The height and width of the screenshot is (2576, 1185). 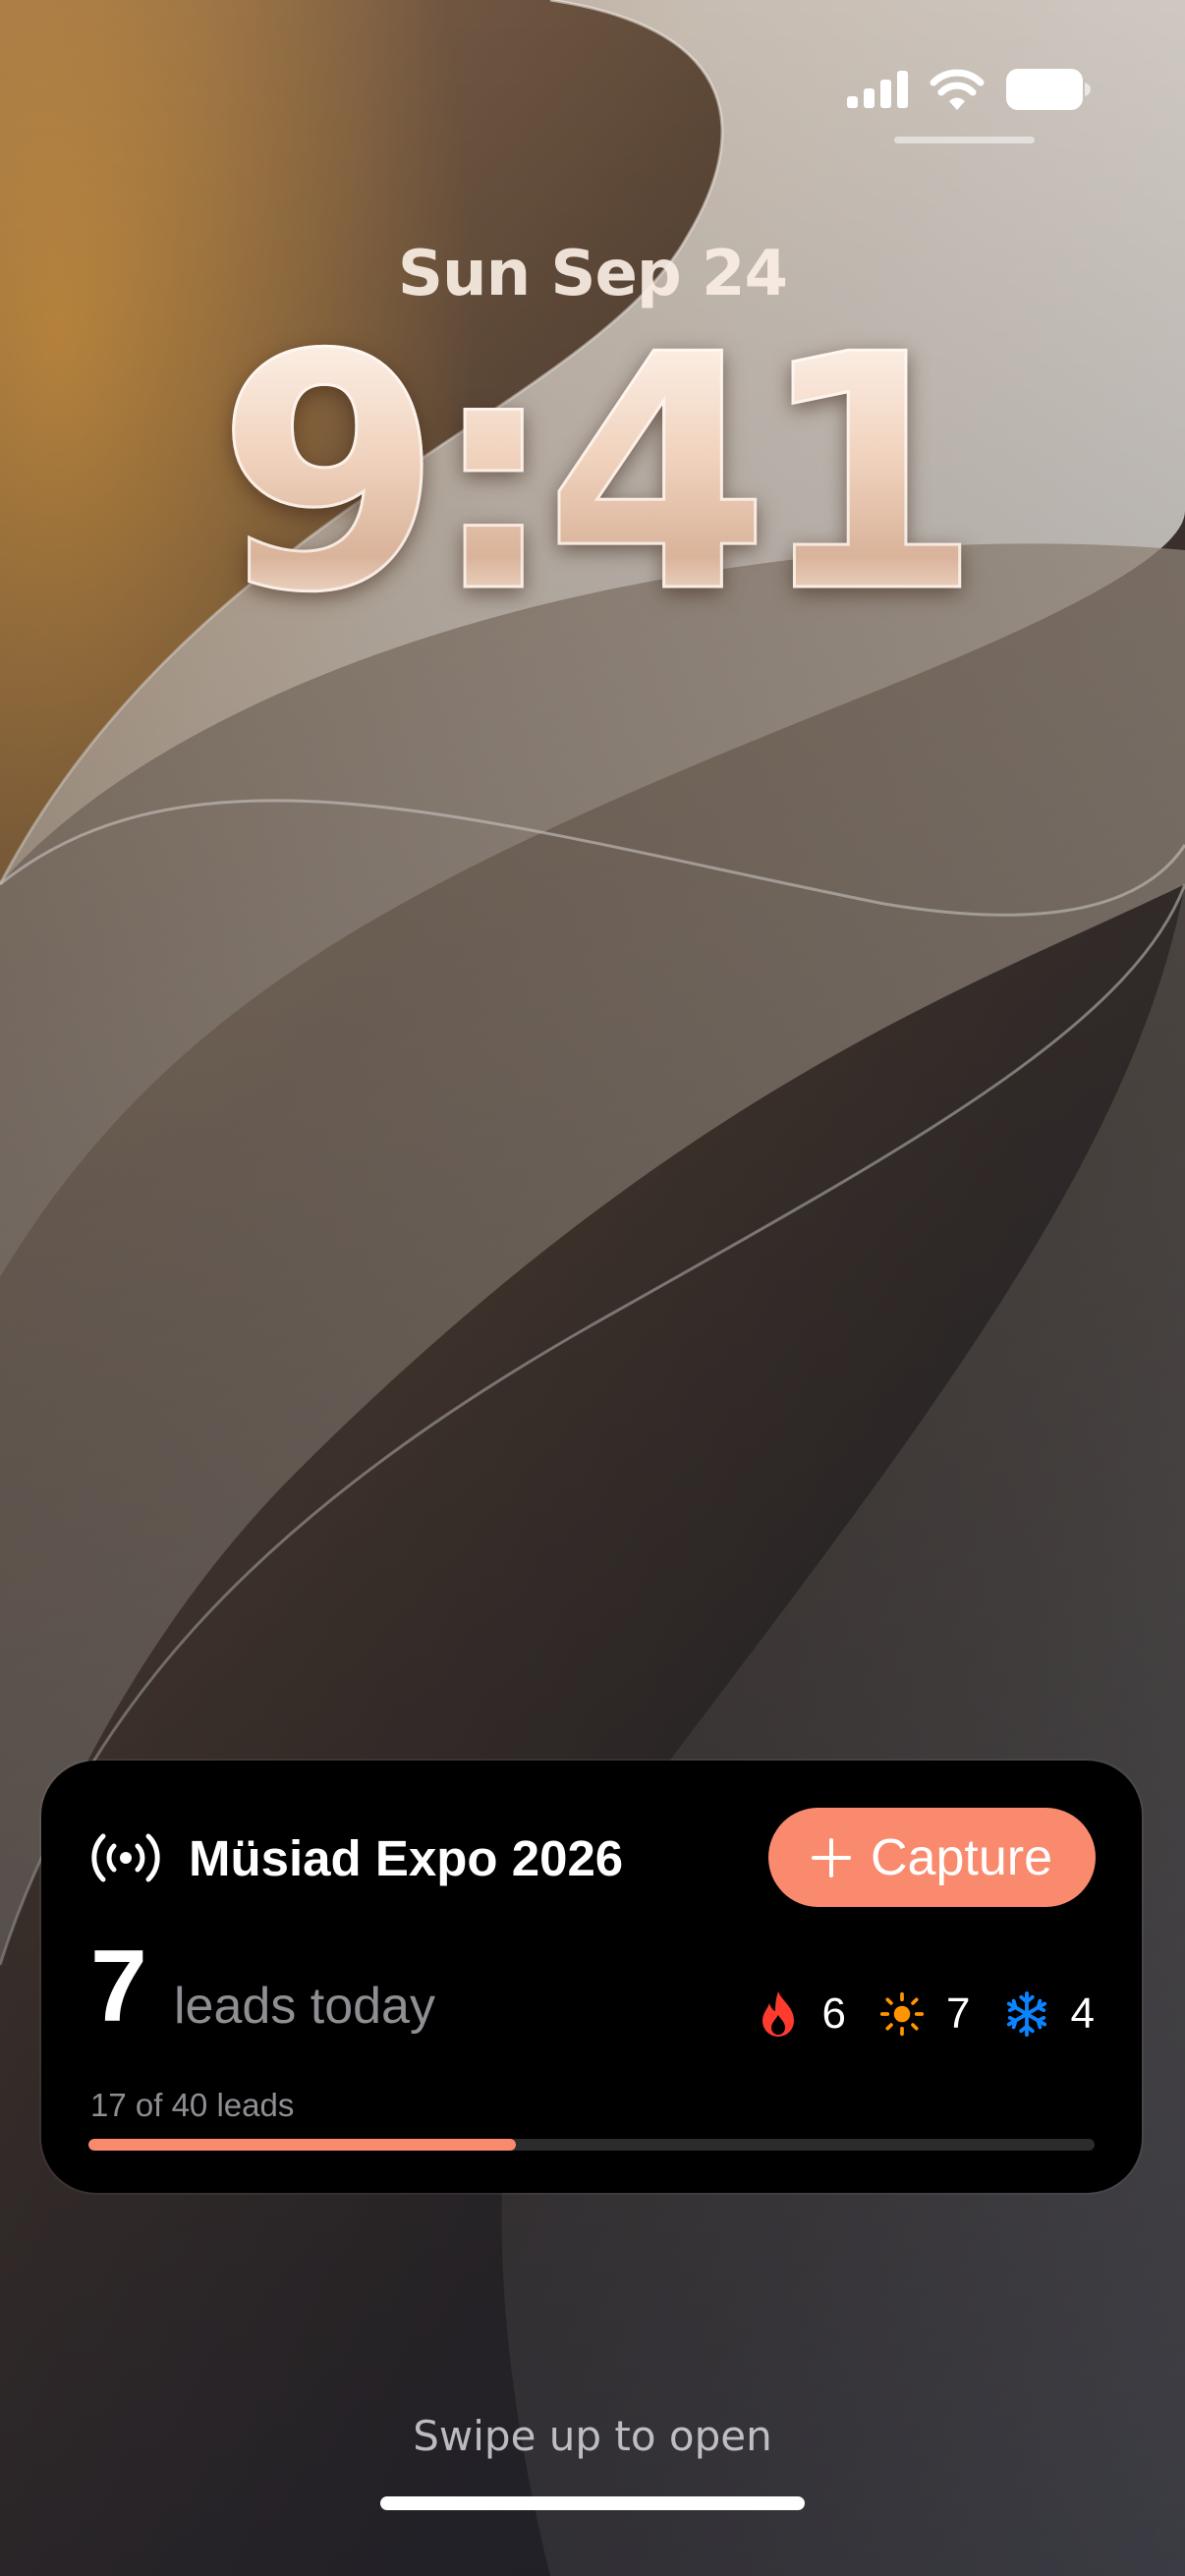 What do you see at coordinates (303, 2145) in the screenshot?
I see `progress-bar-fill` at bounding box center [303, 2145].